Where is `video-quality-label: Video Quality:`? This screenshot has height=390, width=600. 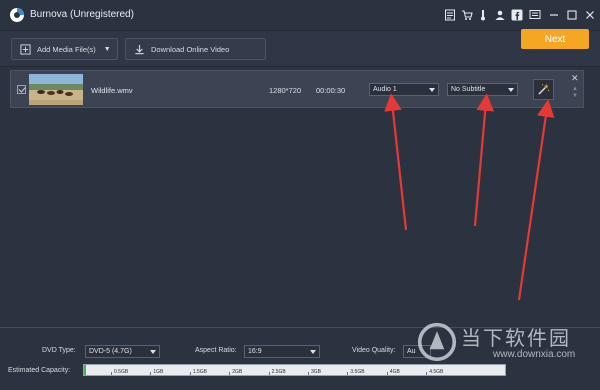
video-quality-label: Video Quality: is located at coordinates (374, 350).